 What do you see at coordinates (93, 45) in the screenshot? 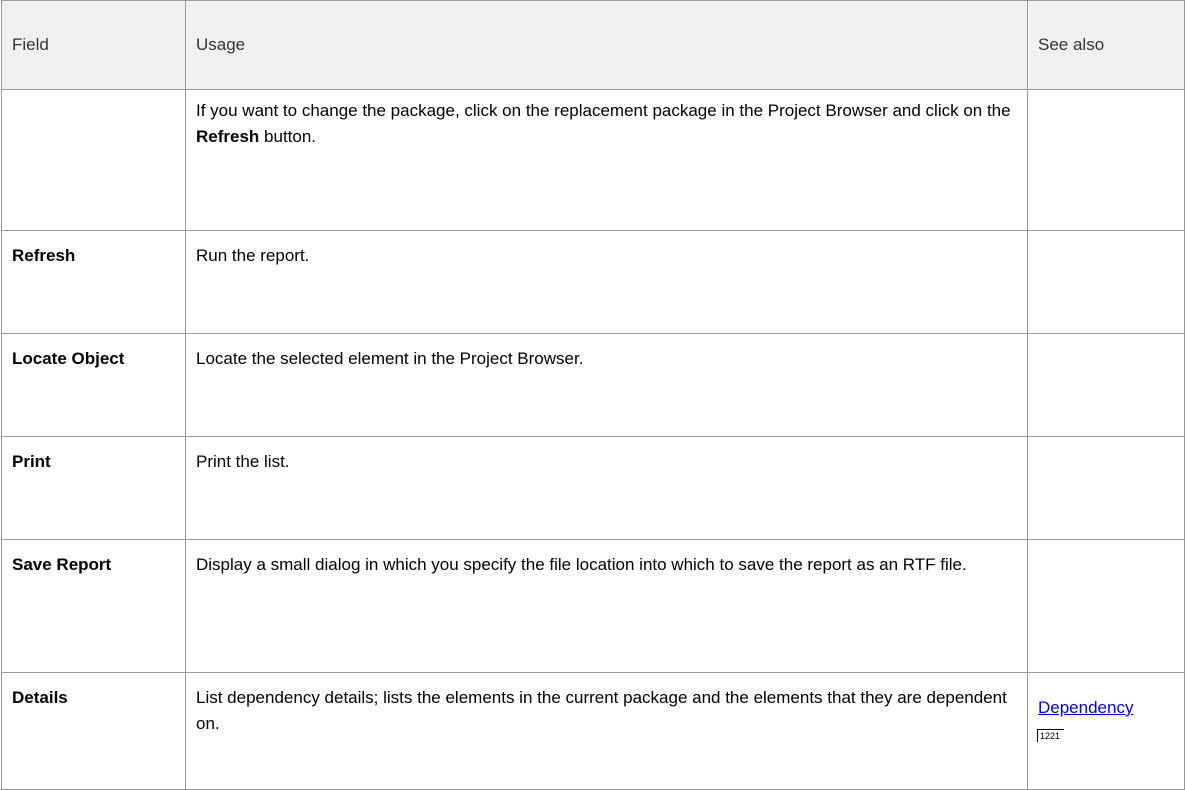
I see `header-field: Field` at bounding box center [93, 45].